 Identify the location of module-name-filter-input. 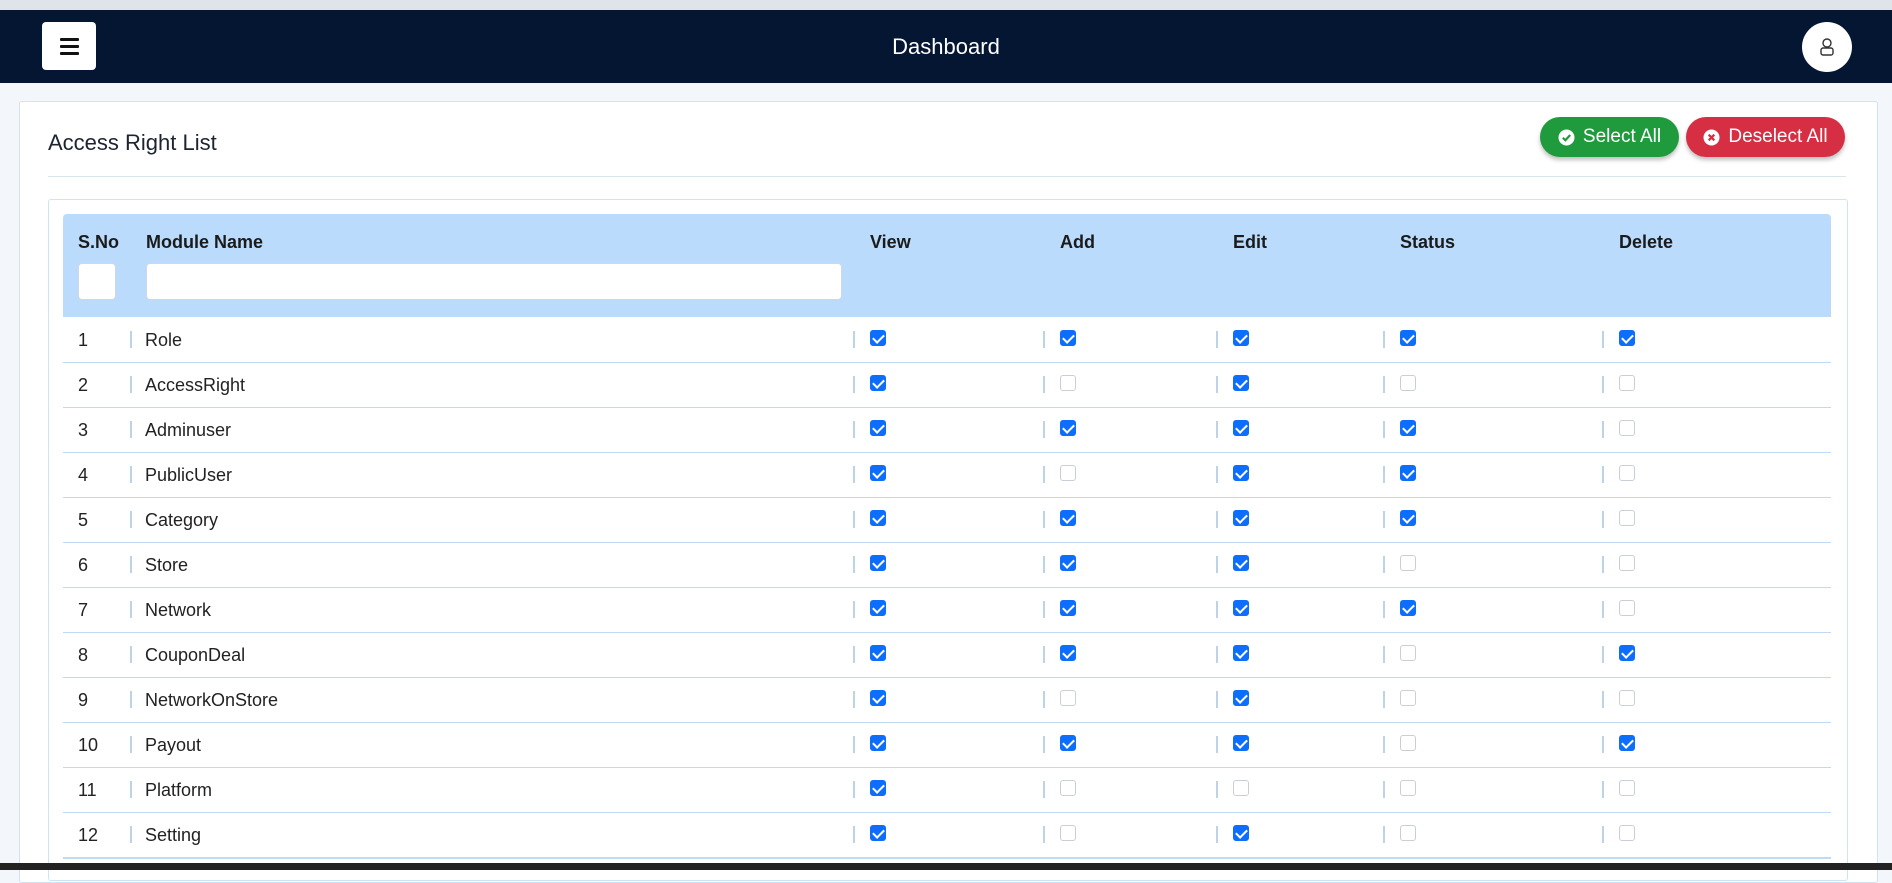
(494, 281).